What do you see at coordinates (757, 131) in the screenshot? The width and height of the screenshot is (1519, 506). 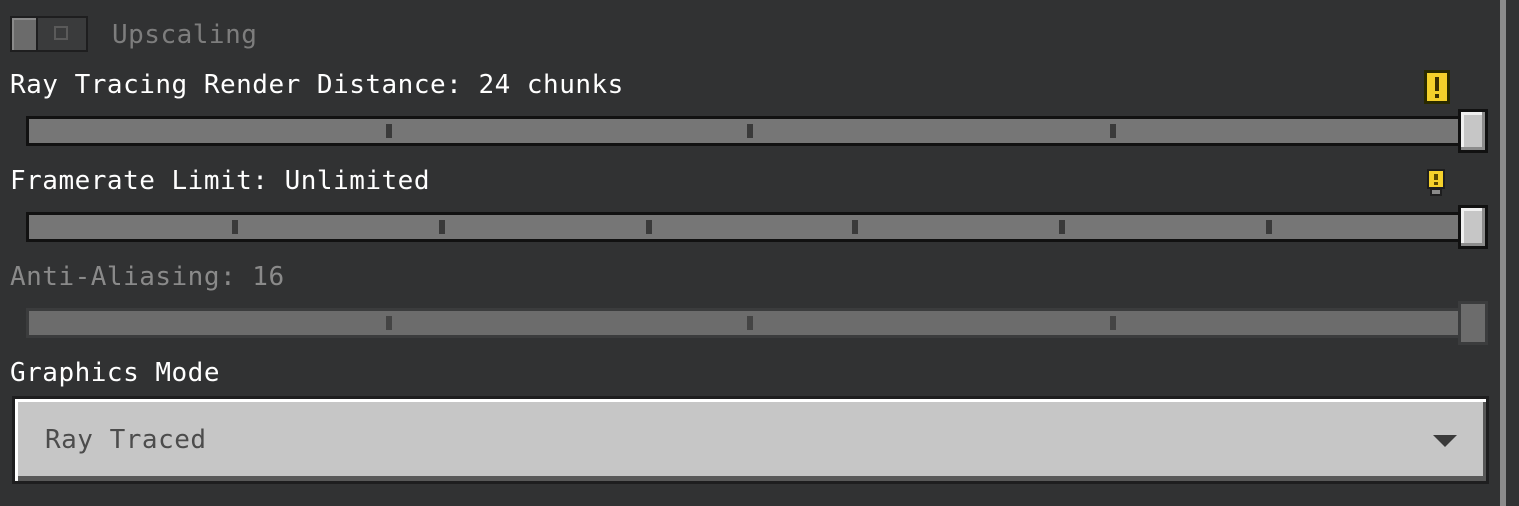 I see `ray-tracing-distance-slider` at bounding box center [757, 131].